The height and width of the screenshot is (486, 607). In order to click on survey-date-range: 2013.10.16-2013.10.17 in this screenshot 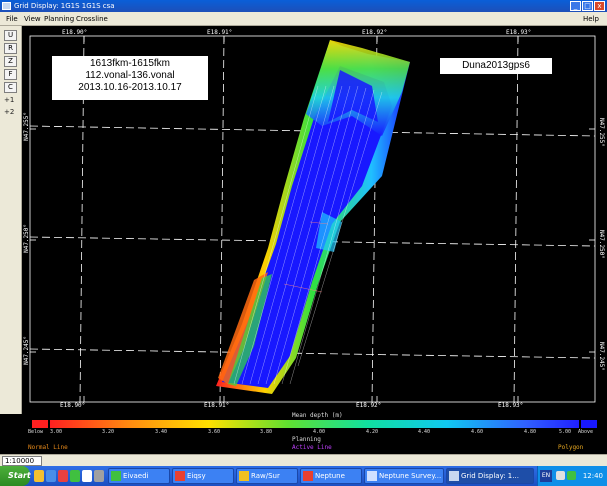, I will do `click(130, 87)`.